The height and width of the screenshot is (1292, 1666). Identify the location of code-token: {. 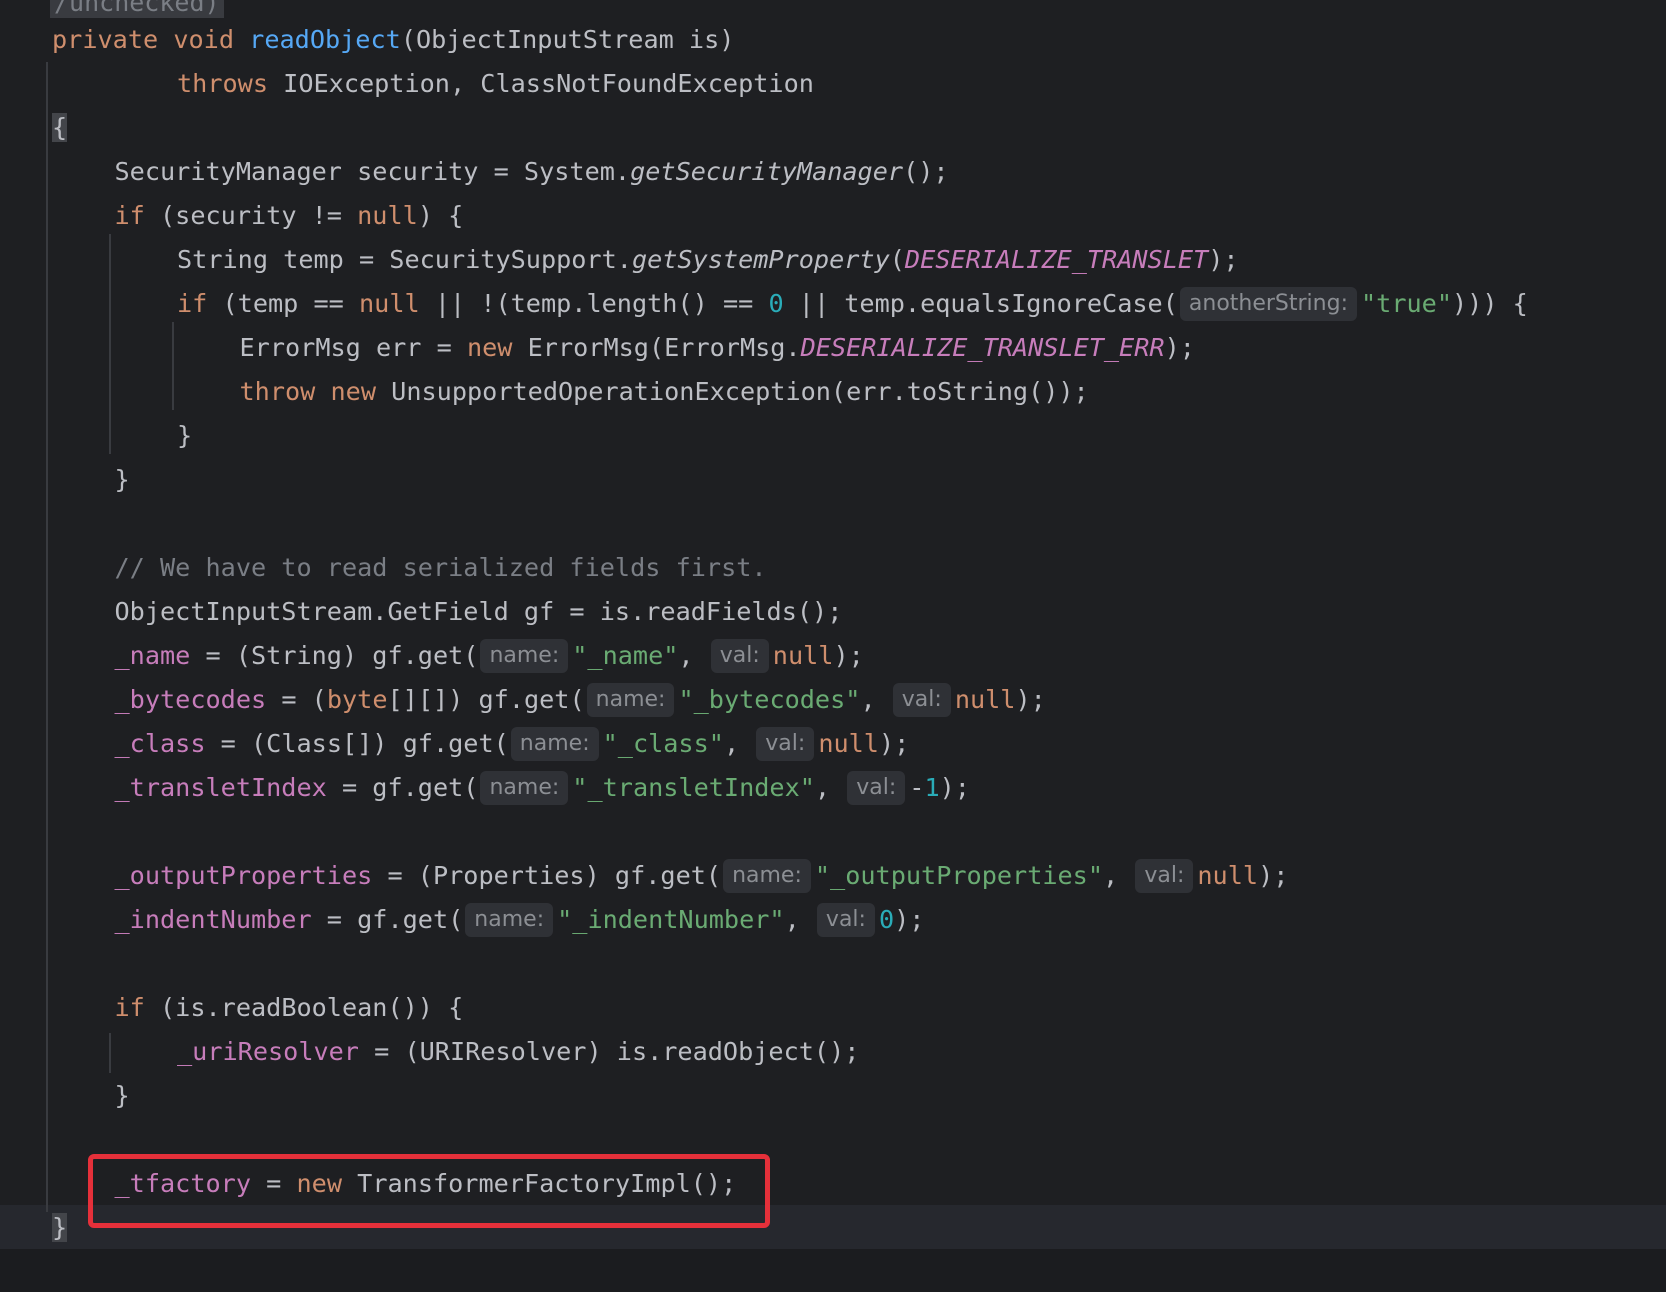
(60, 127).